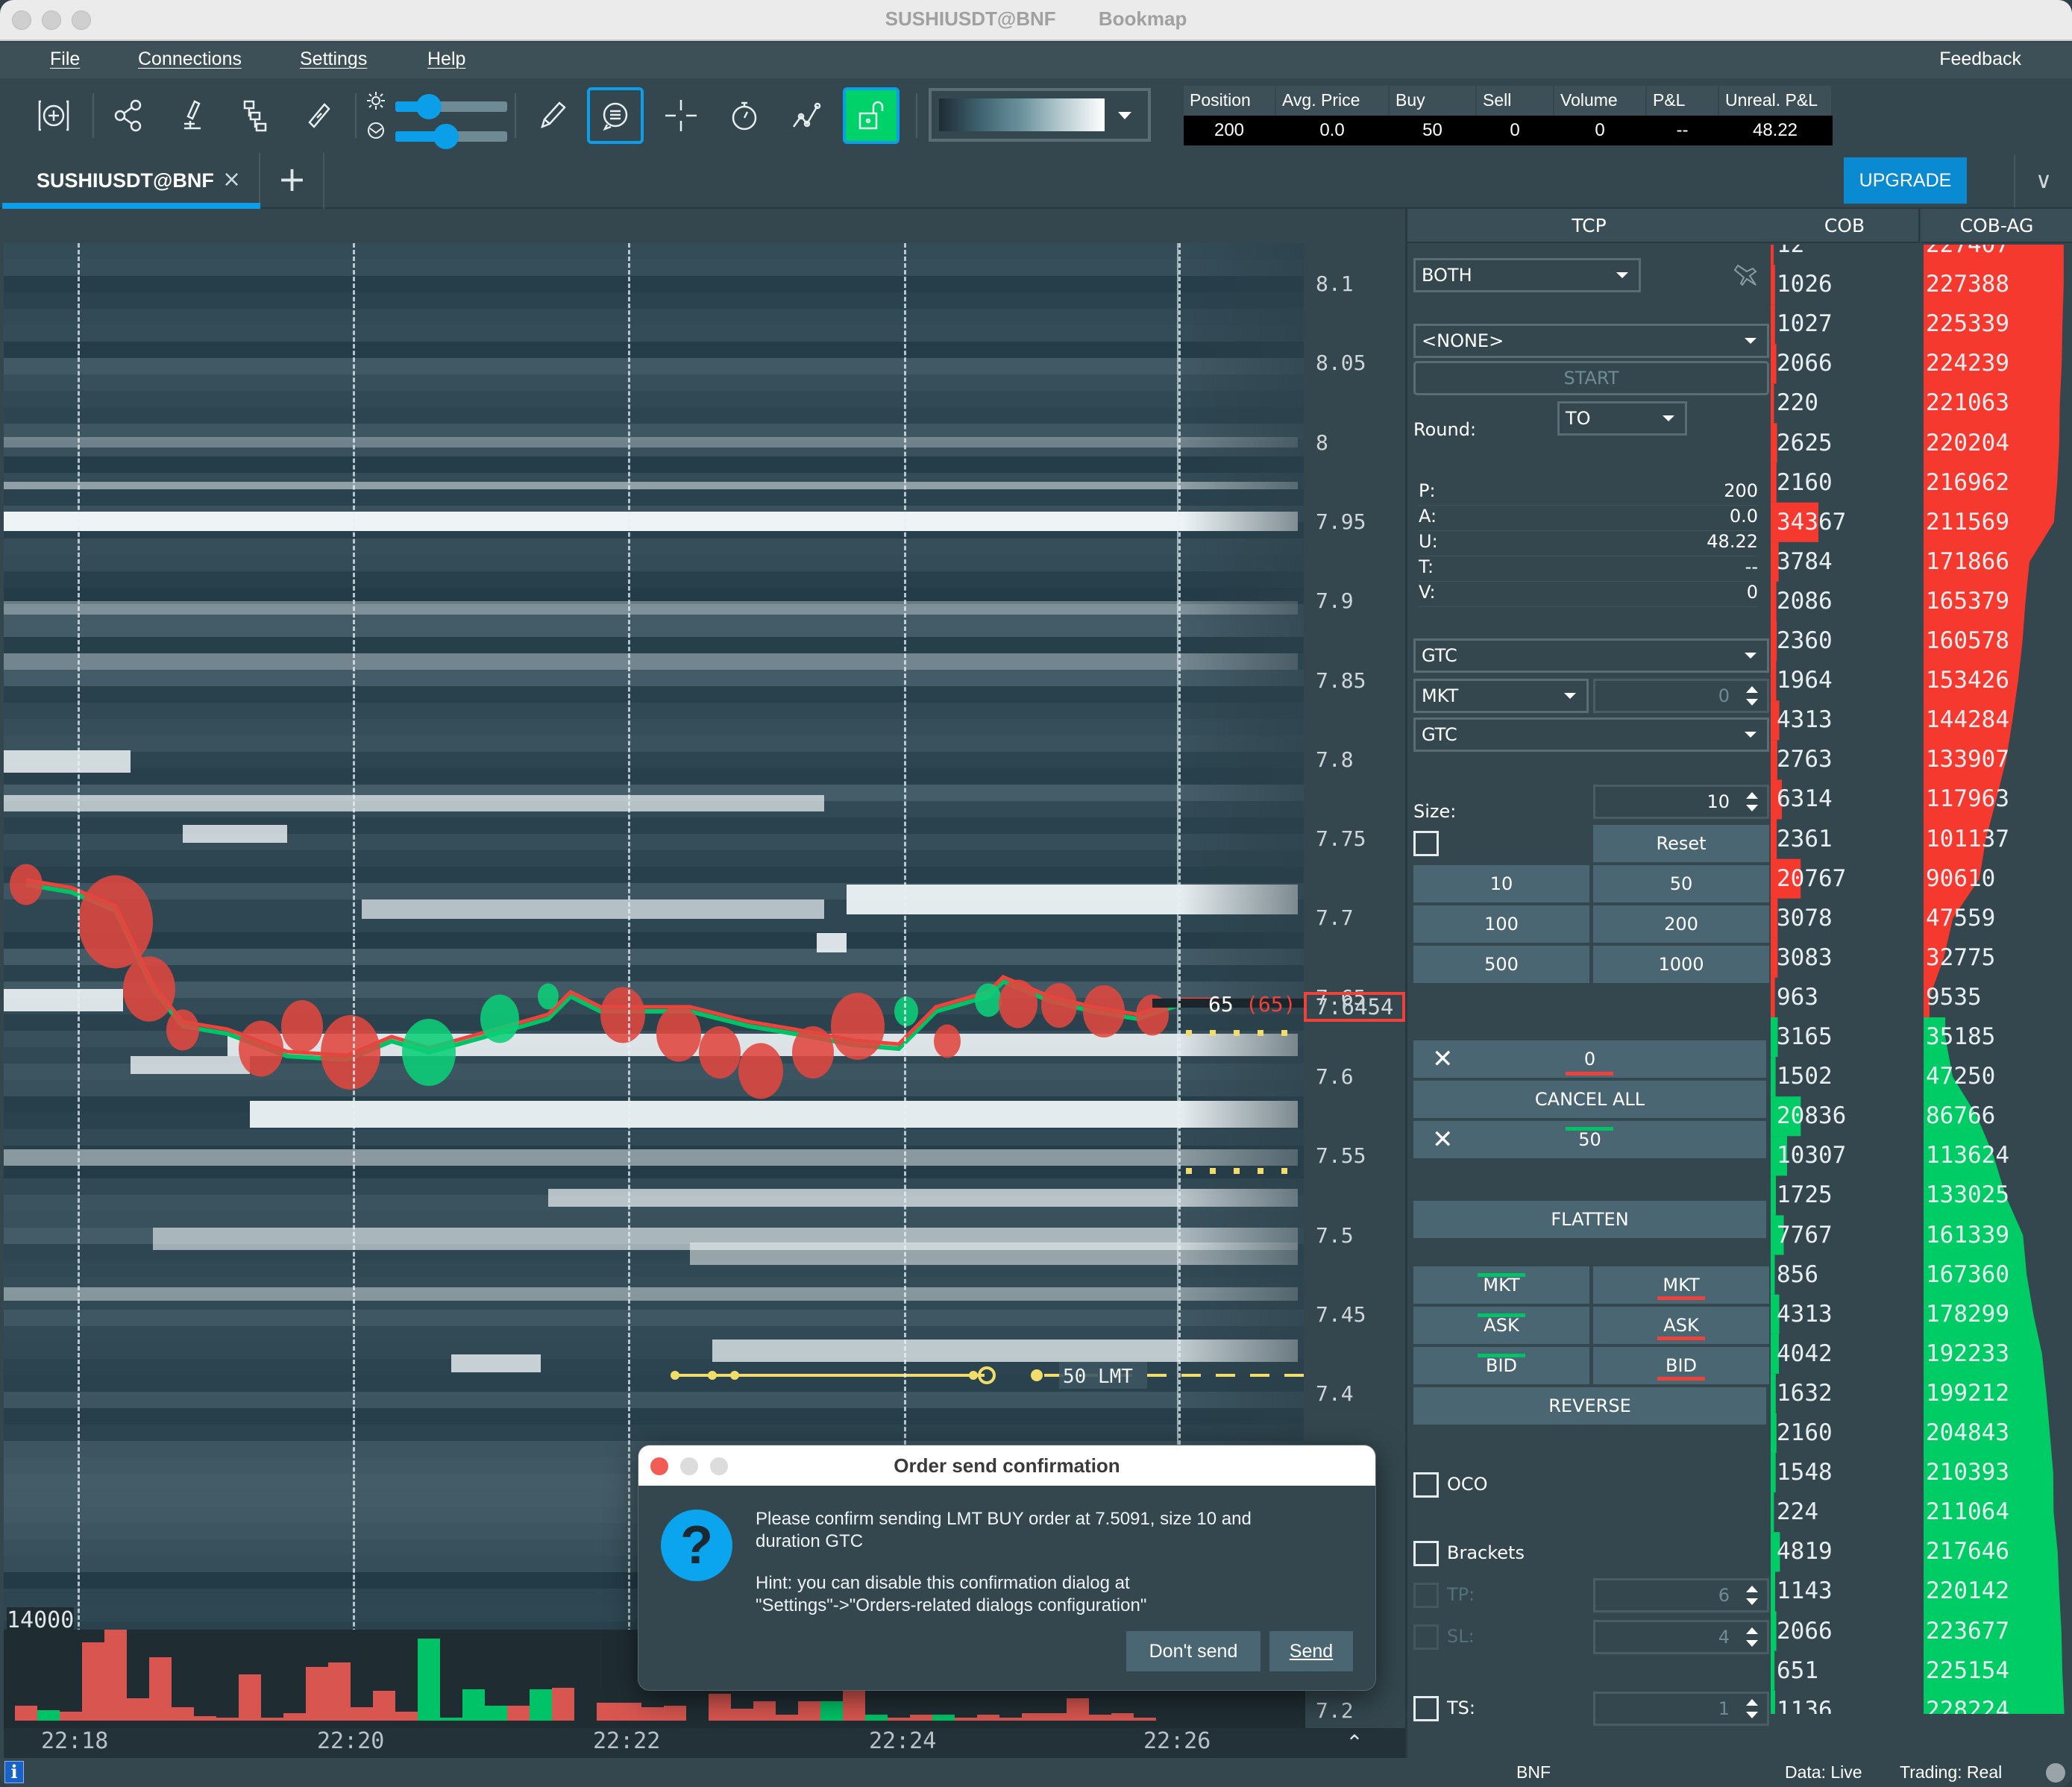  What do you see at coordinates (1589, 1059) in the screenshot?
I see `cancel-sell-orders-button: ✕ 0` at bounding box center [1589, 1059].